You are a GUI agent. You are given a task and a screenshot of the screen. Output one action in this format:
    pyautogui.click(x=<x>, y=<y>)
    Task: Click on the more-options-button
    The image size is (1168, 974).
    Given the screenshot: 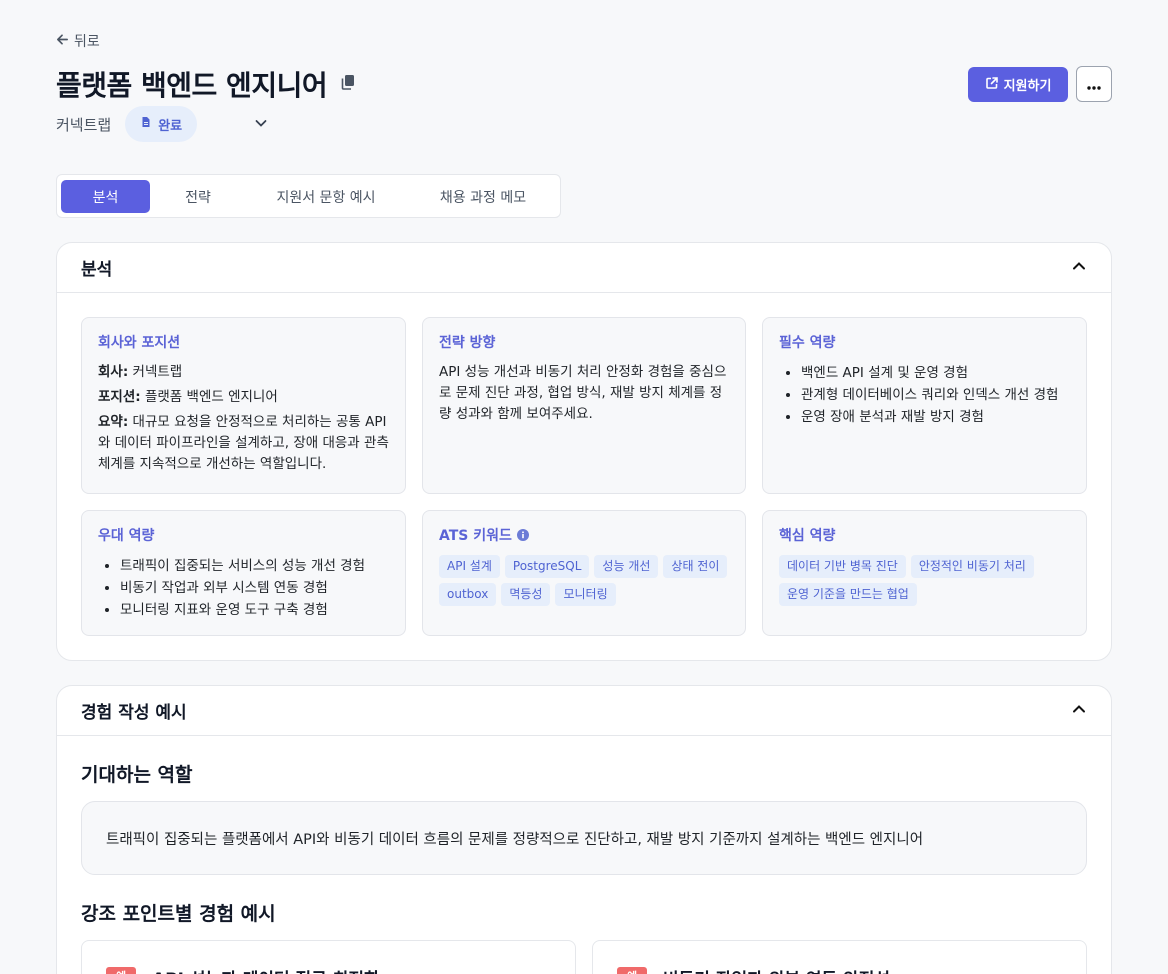 What is the action you would take?
    pyautogui.click(x=1094, y=84)
    